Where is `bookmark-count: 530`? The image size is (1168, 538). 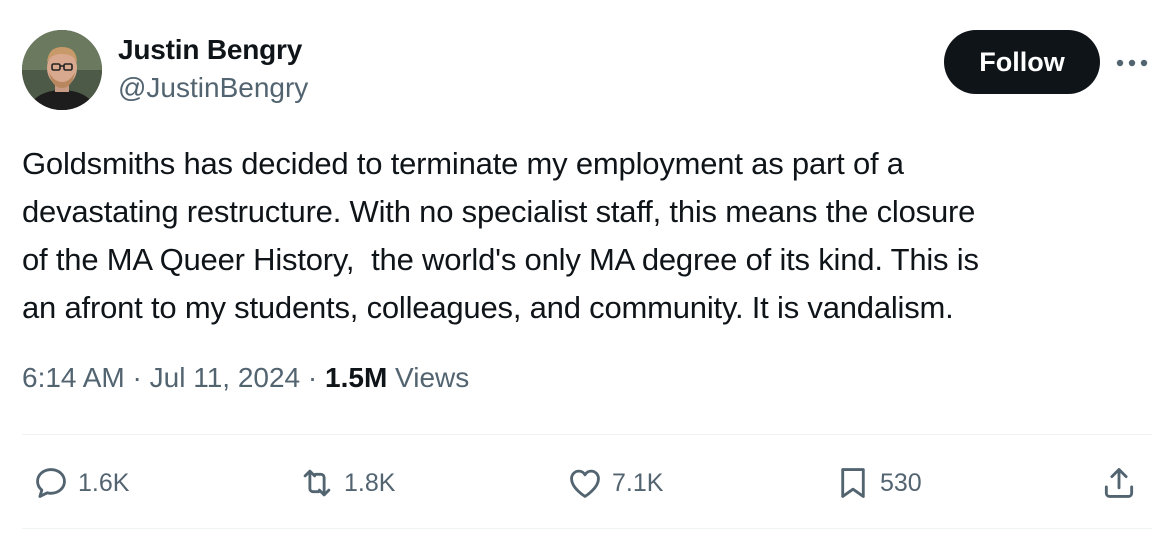 bookmark-count: 530 is located at coordinates (901, 482).